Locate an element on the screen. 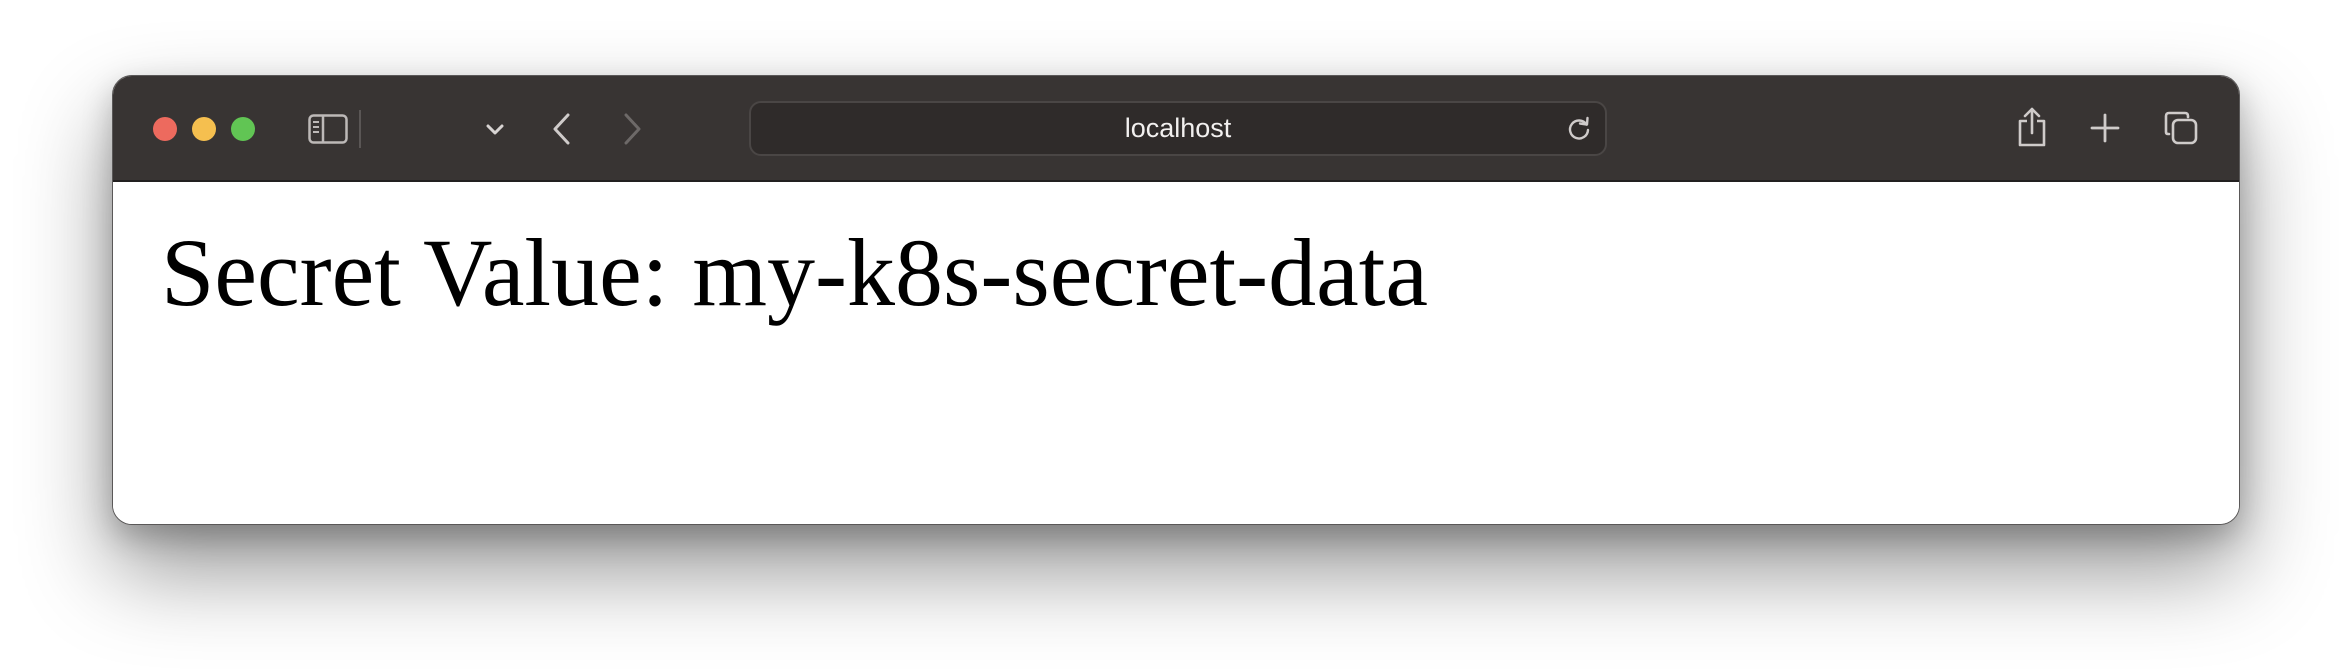  browser-toolbar: localhost is located at coordinates (1176, 129).